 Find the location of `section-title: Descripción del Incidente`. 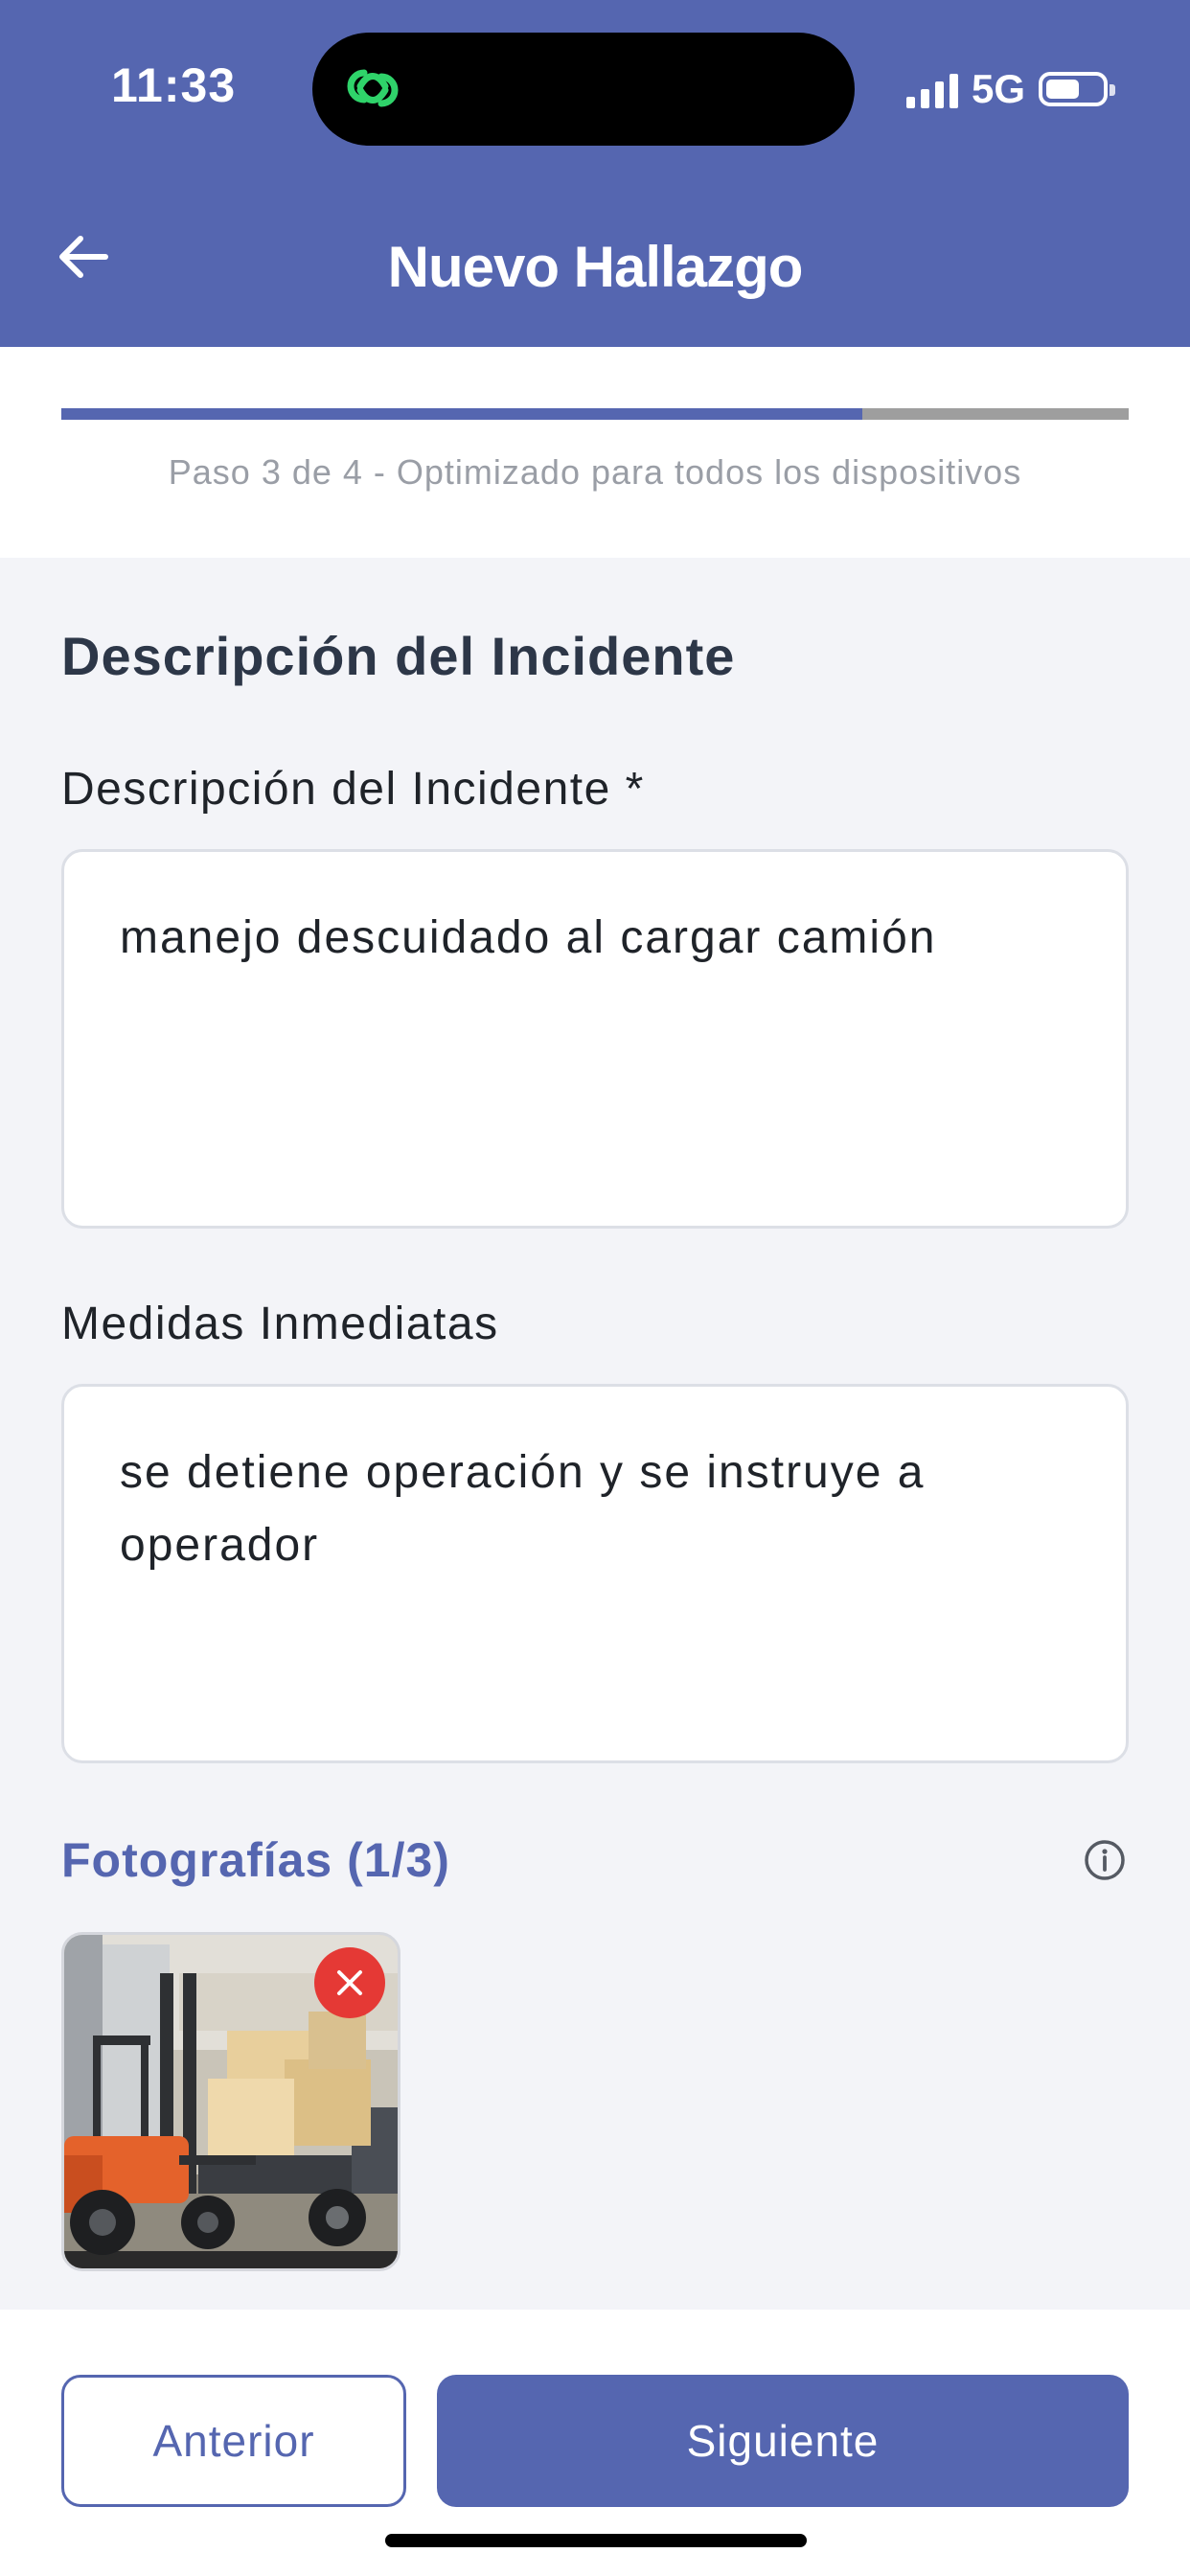

section-title: Descripción del Incidente is located at coordinates (398, 656).